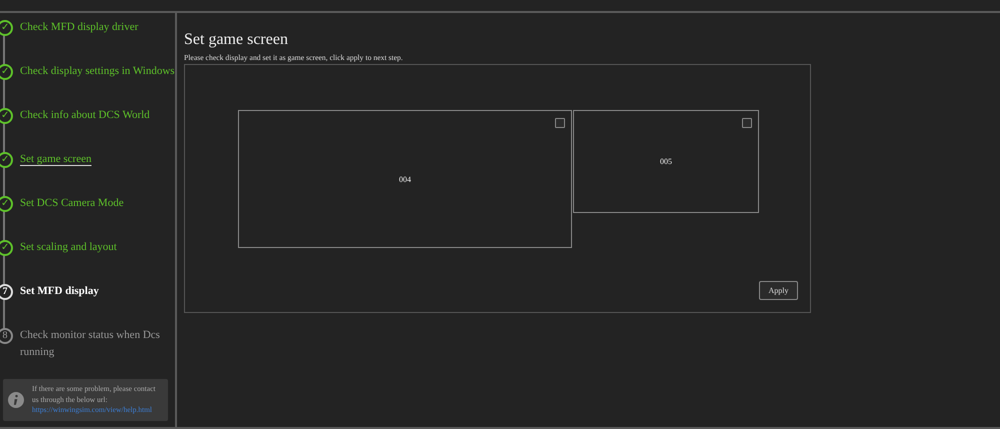 The image size is (1000, 429). Describe the element at coordinates (97, 71) in the screenshot. I see `step-item: Check display settings in Windows` at that location.